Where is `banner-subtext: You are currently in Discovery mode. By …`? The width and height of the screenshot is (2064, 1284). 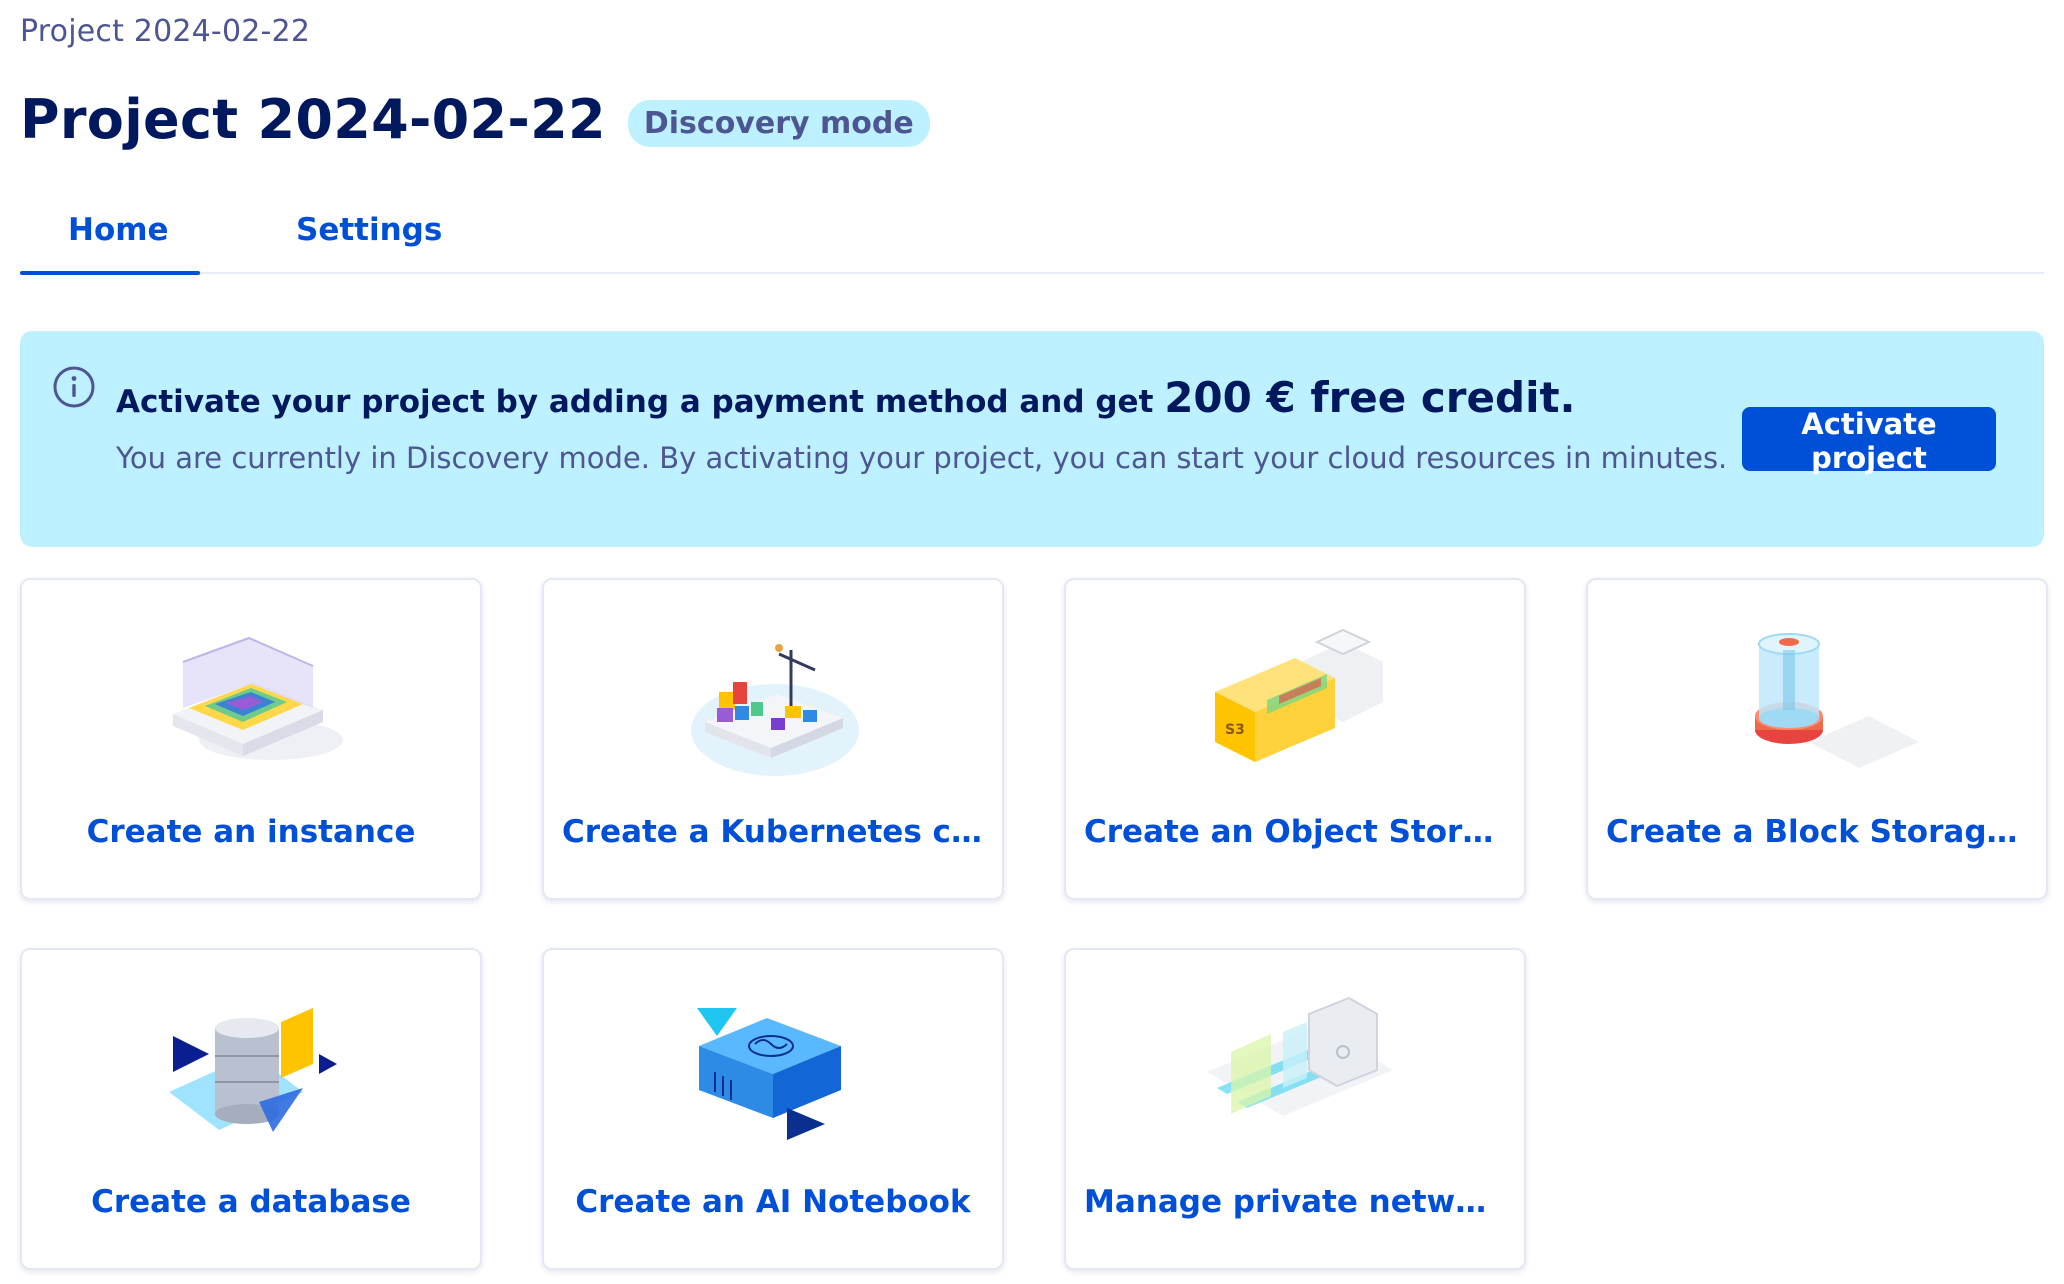 banner-subtext: You are currently in Discovery mode. By … is located at coordinates (922, 458).